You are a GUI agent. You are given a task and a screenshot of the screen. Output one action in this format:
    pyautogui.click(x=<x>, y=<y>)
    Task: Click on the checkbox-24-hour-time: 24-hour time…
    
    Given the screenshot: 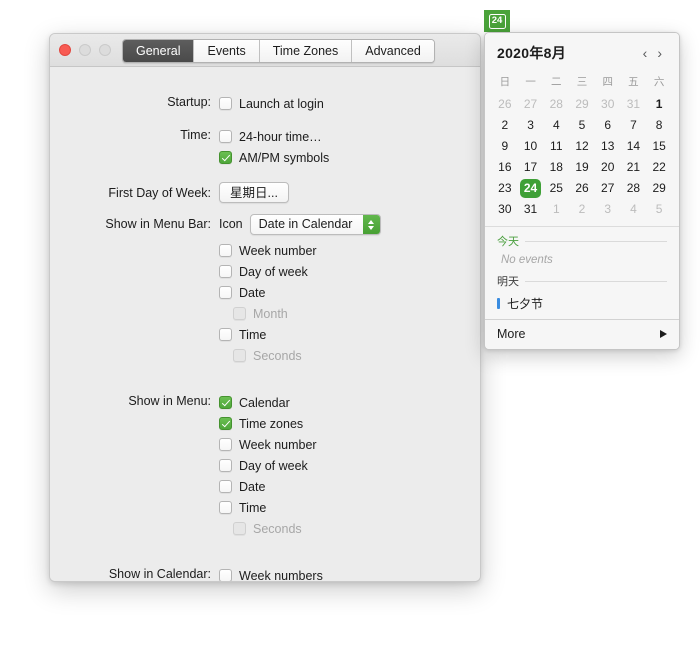 What is the action you would take?
    pyautogui.click(x=349, y=136)
    